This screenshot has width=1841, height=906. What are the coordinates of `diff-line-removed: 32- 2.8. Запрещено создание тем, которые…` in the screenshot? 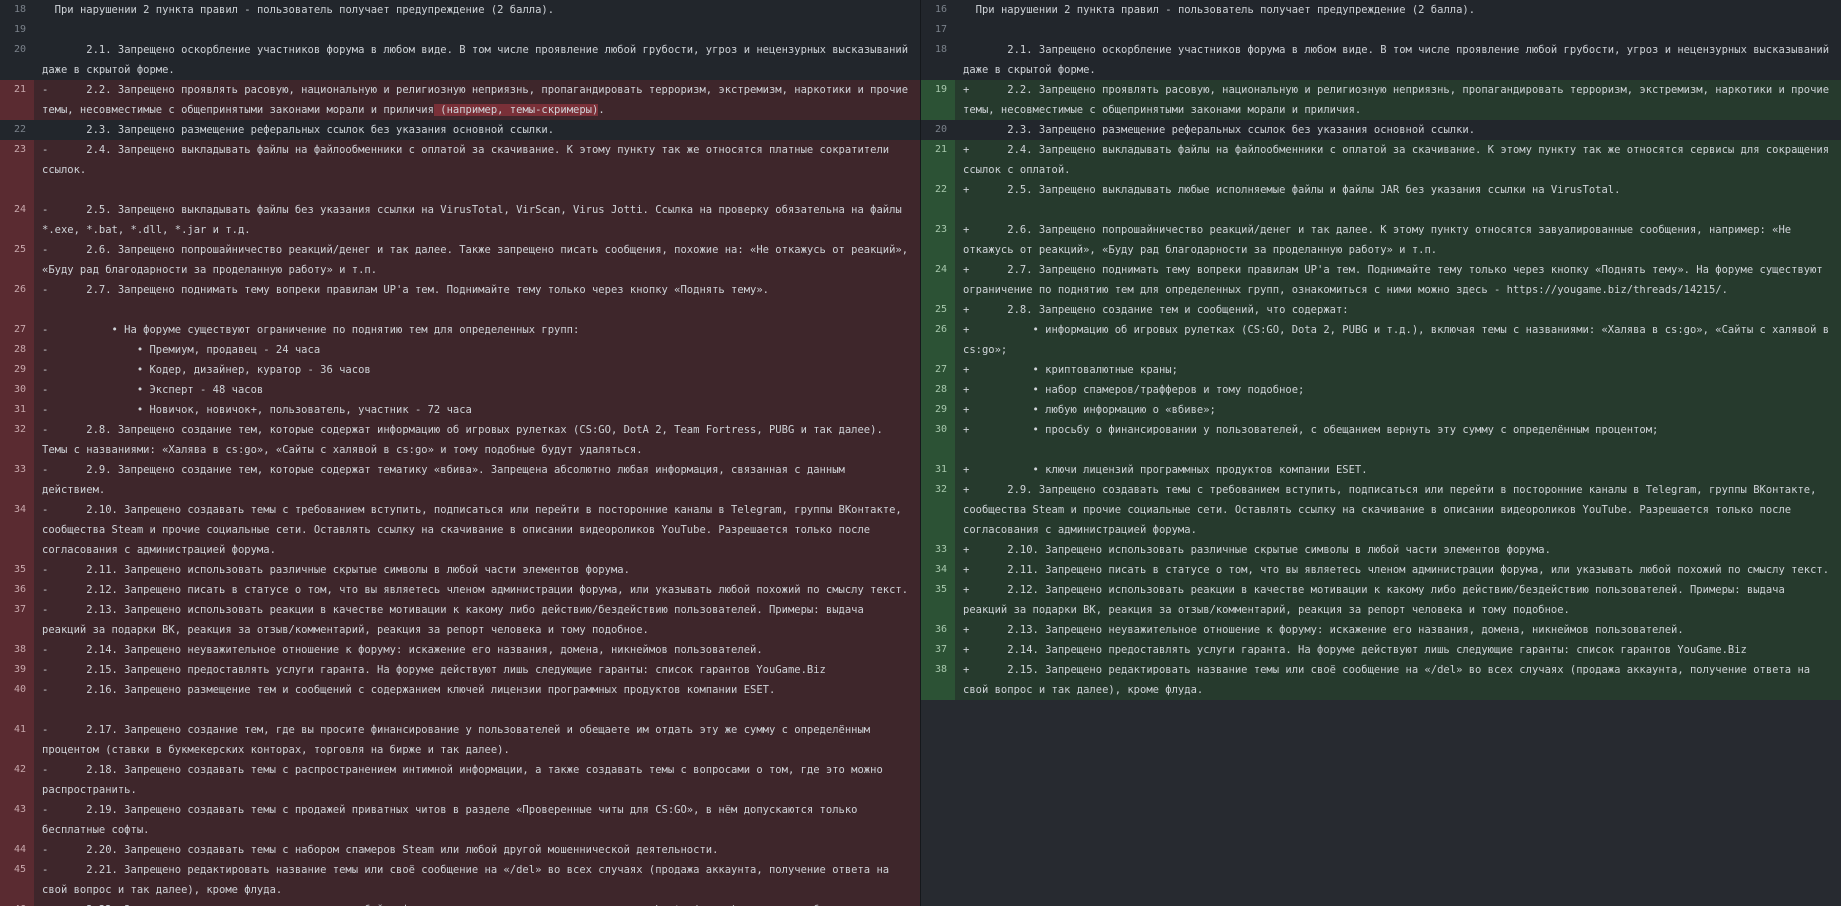 It's located at (460, 440).